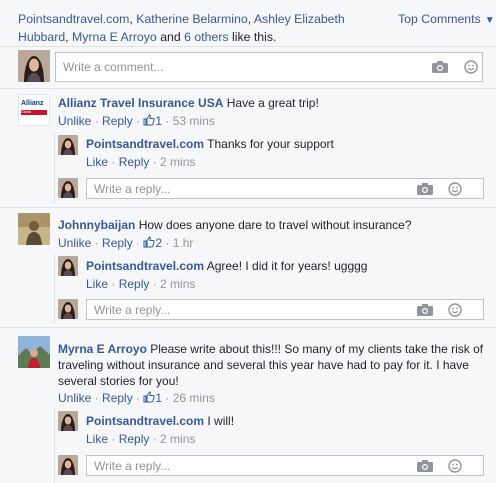 This screenshot has height=483, width=496. What do you see at coordinates (32, 103) in the screenshot?
I see `allianz-logo-word: Allianz` at bounding box center [32, 103].